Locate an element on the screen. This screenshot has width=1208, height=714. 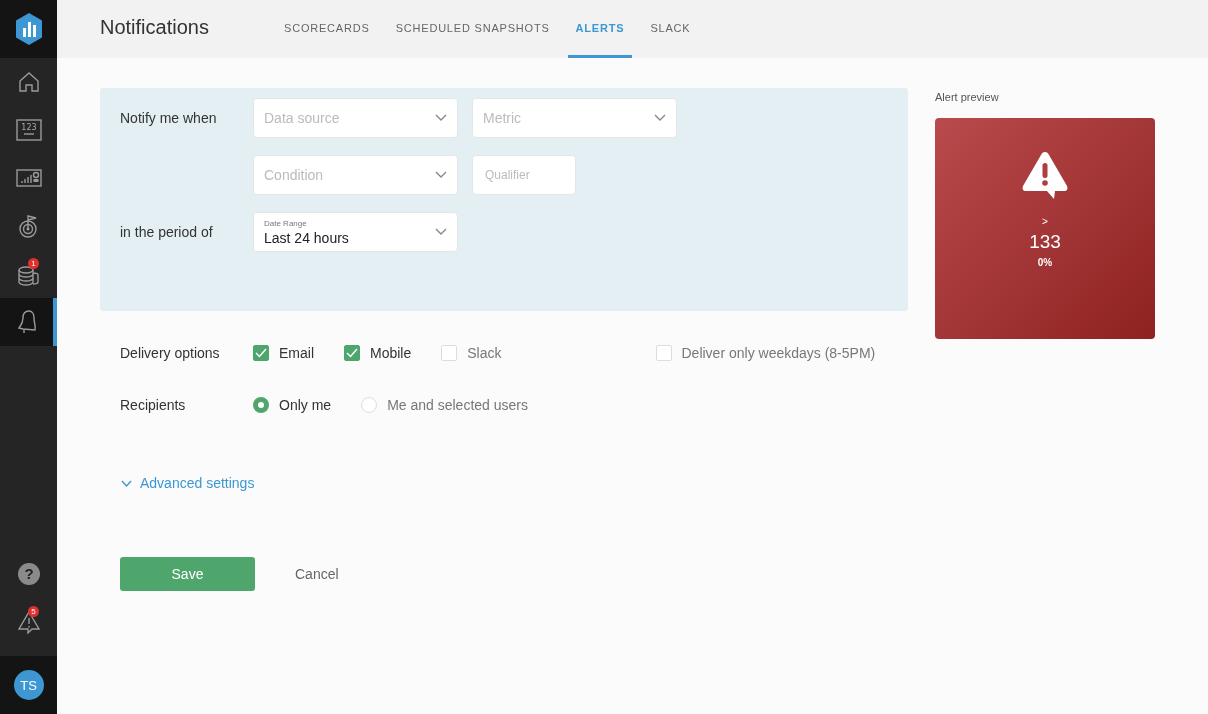
number-card-icon: 123 is located at coordinates (28, 130).